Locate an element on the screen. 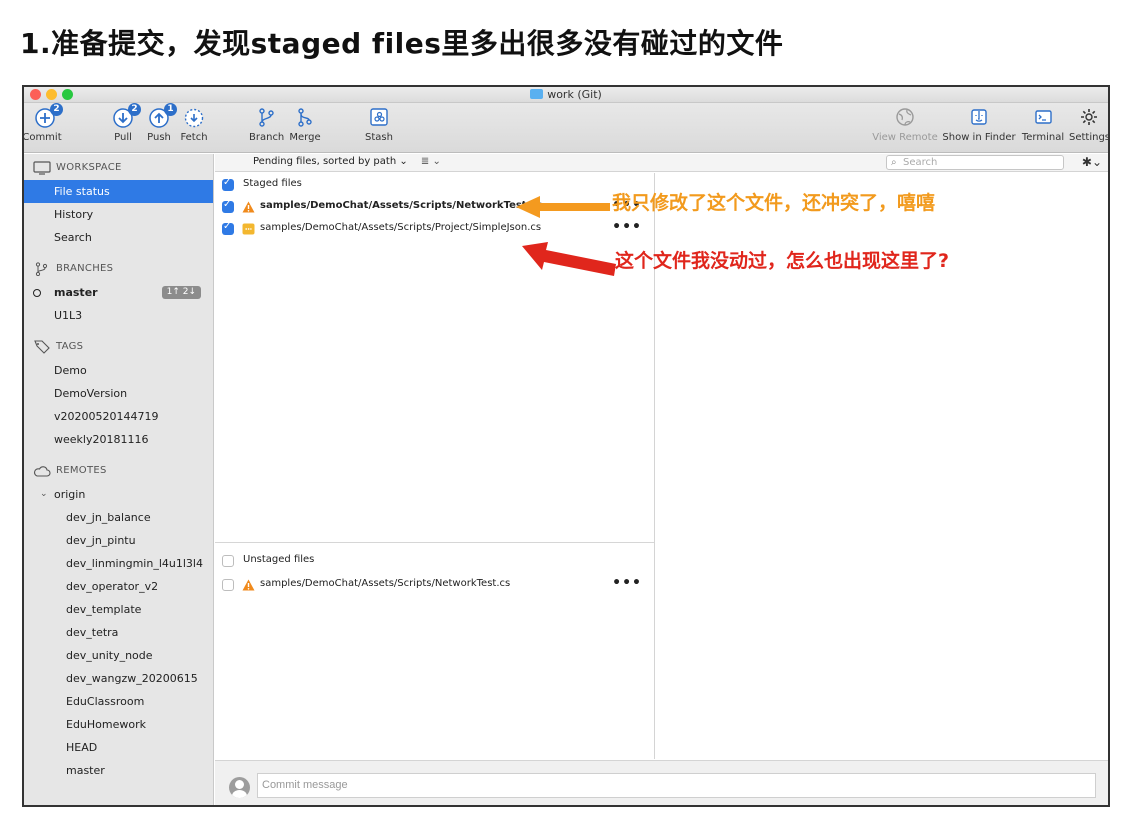 The height and width of the screenshot is (829, 1128). search-input: ⌕ Search is located at coordinates (975, 162).